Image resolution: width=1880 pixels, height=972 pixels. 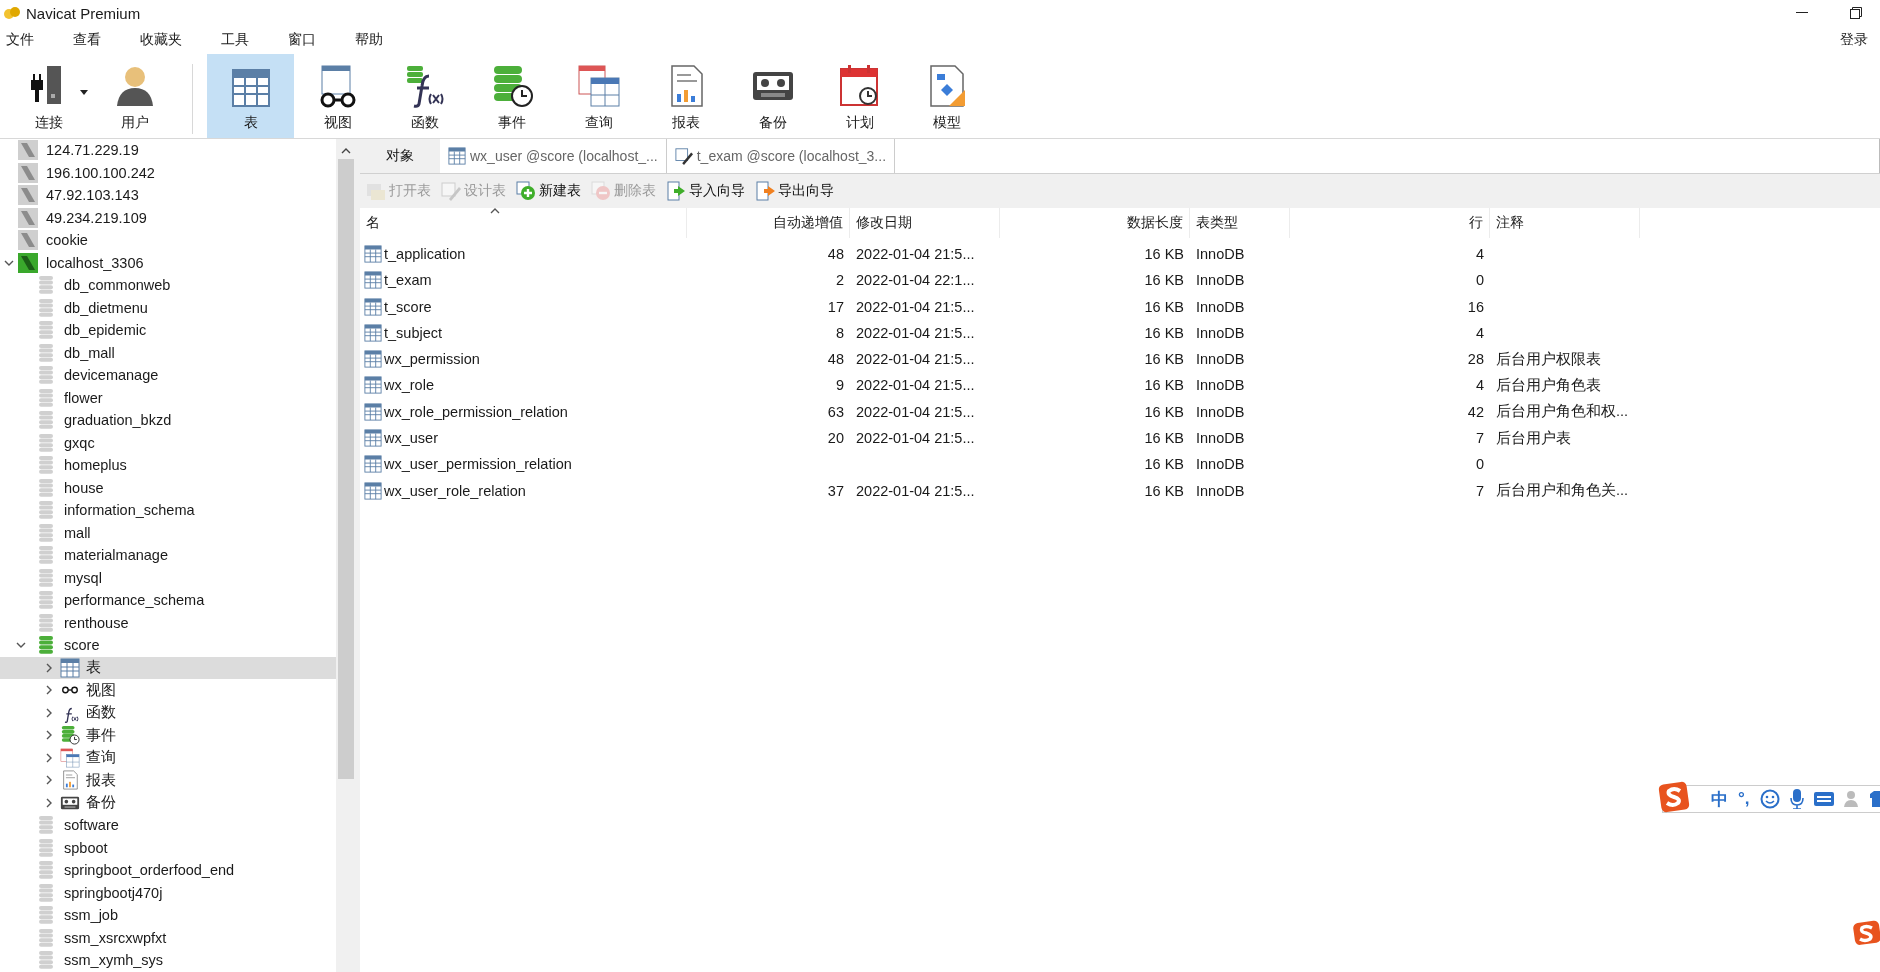 What do you see at coordinates (101, 758) in the screenshot?
I see `object-type-label: 查询` at bounding box center [101, 758].